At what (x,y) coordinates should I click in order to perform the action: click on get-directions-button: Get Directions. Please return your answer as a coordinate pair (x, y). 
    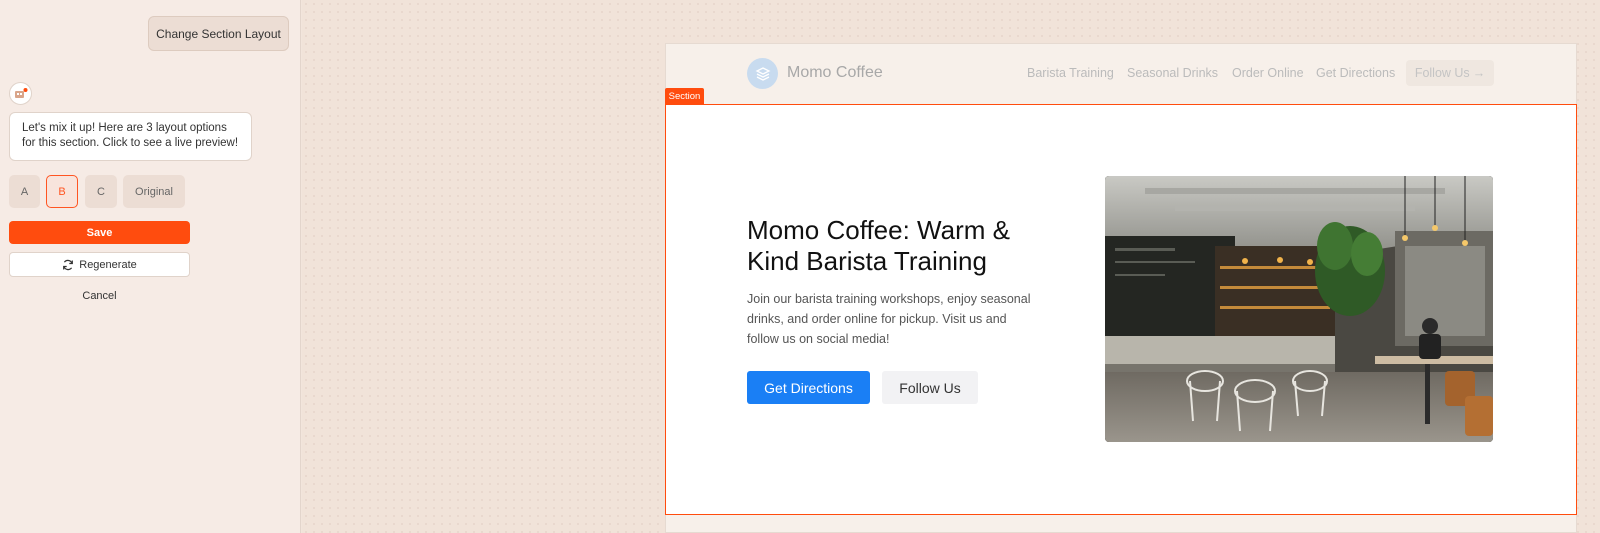
    Looking at the image, I should click on (808, 387).